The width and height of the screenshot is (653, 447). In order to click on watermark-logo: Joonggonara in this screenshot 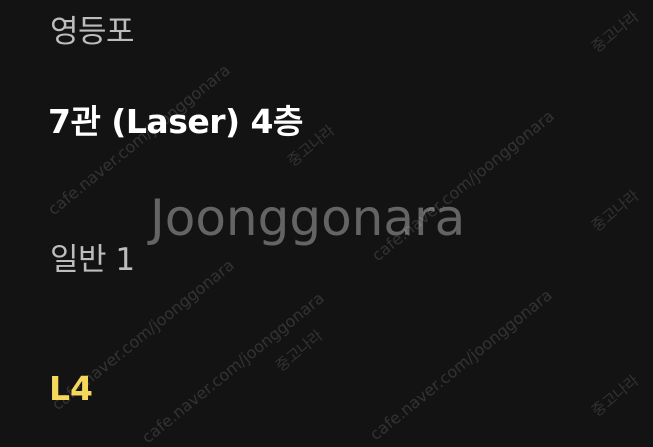, I will do `click(308, 218)`.